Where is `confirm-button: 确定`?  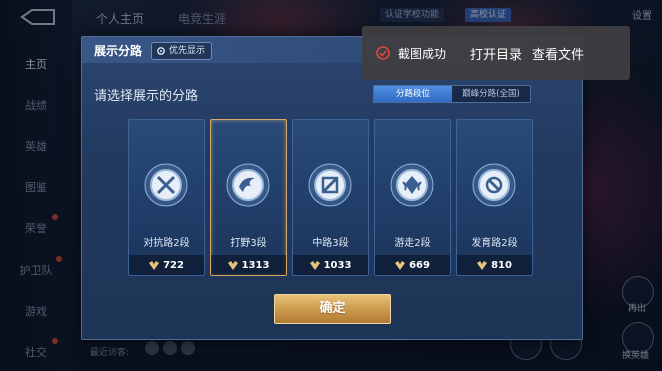 confirm-button: 确定 is located at coordinates (332, 309).